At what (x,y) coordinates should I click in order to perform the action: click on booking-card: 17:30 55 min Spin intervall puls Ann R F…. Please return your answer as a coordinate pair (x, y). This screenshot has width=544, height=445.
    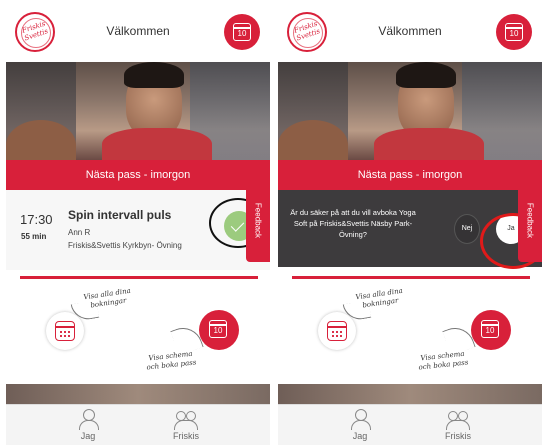
    Looking at the image, I should click on (138, 230).